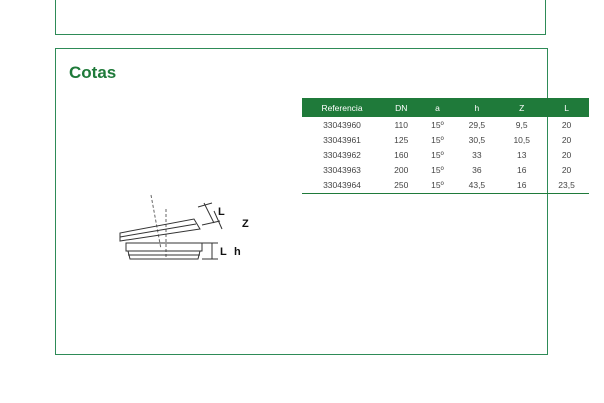  Describe the element at coordinates (342, 170) in the screenshot. I see `cell-referencia: 33043963` at that location.